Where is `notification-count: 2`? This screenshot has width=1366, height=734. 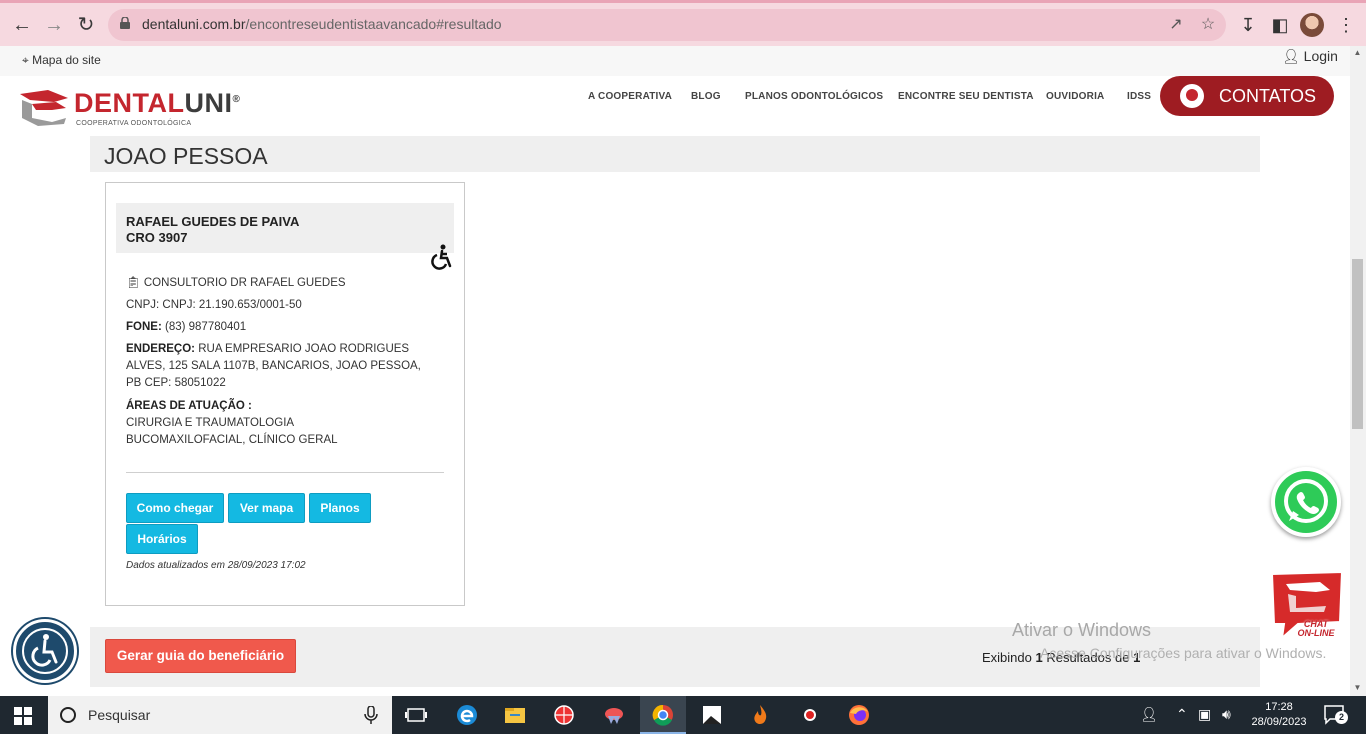 notification-count: 2 is located at coordinates (1341, 717).